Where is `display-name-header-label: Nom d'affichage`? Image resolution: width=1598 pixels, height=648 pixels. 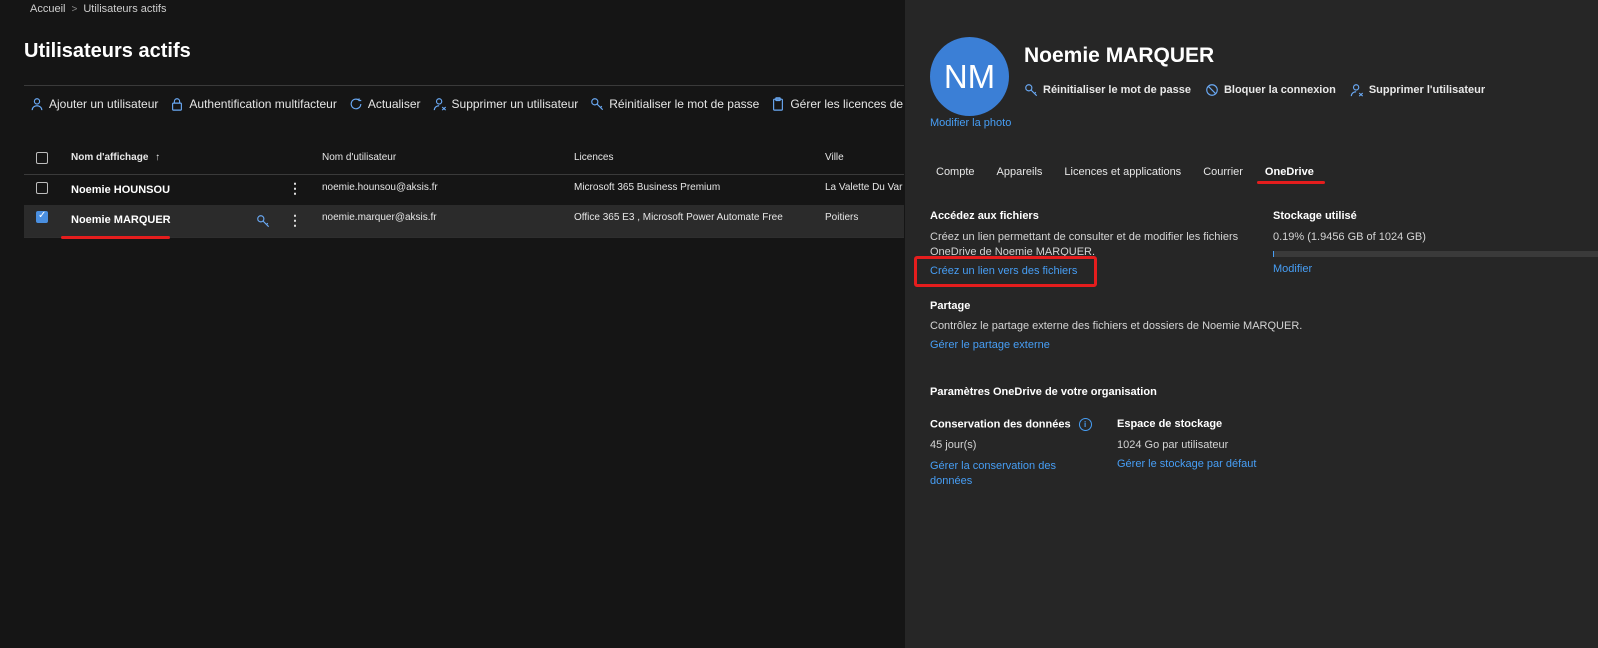
display-name-header-label: Nom d'affichage is located at coordinates (110, 157).